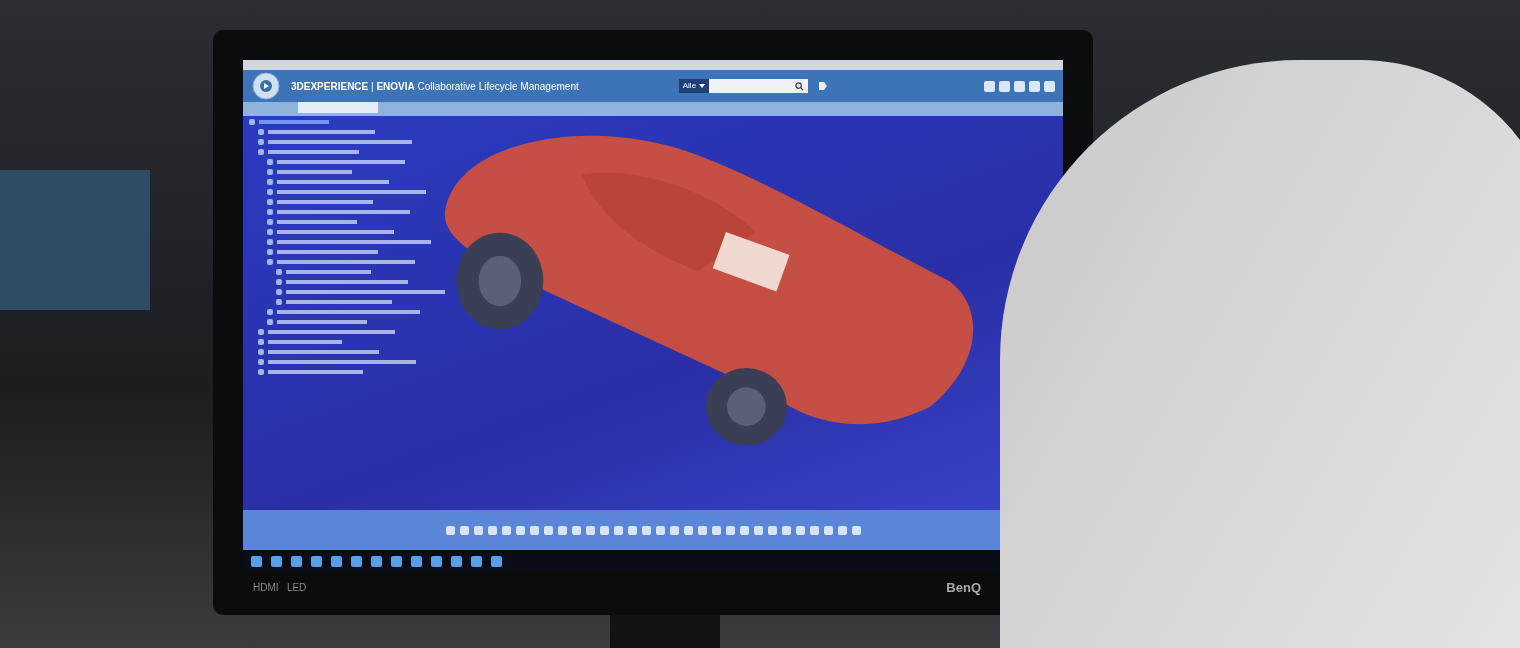  What do you see at coordinates (799, 86) in the screenshot?
I see `search-icon` at bounding box center [799, 86].